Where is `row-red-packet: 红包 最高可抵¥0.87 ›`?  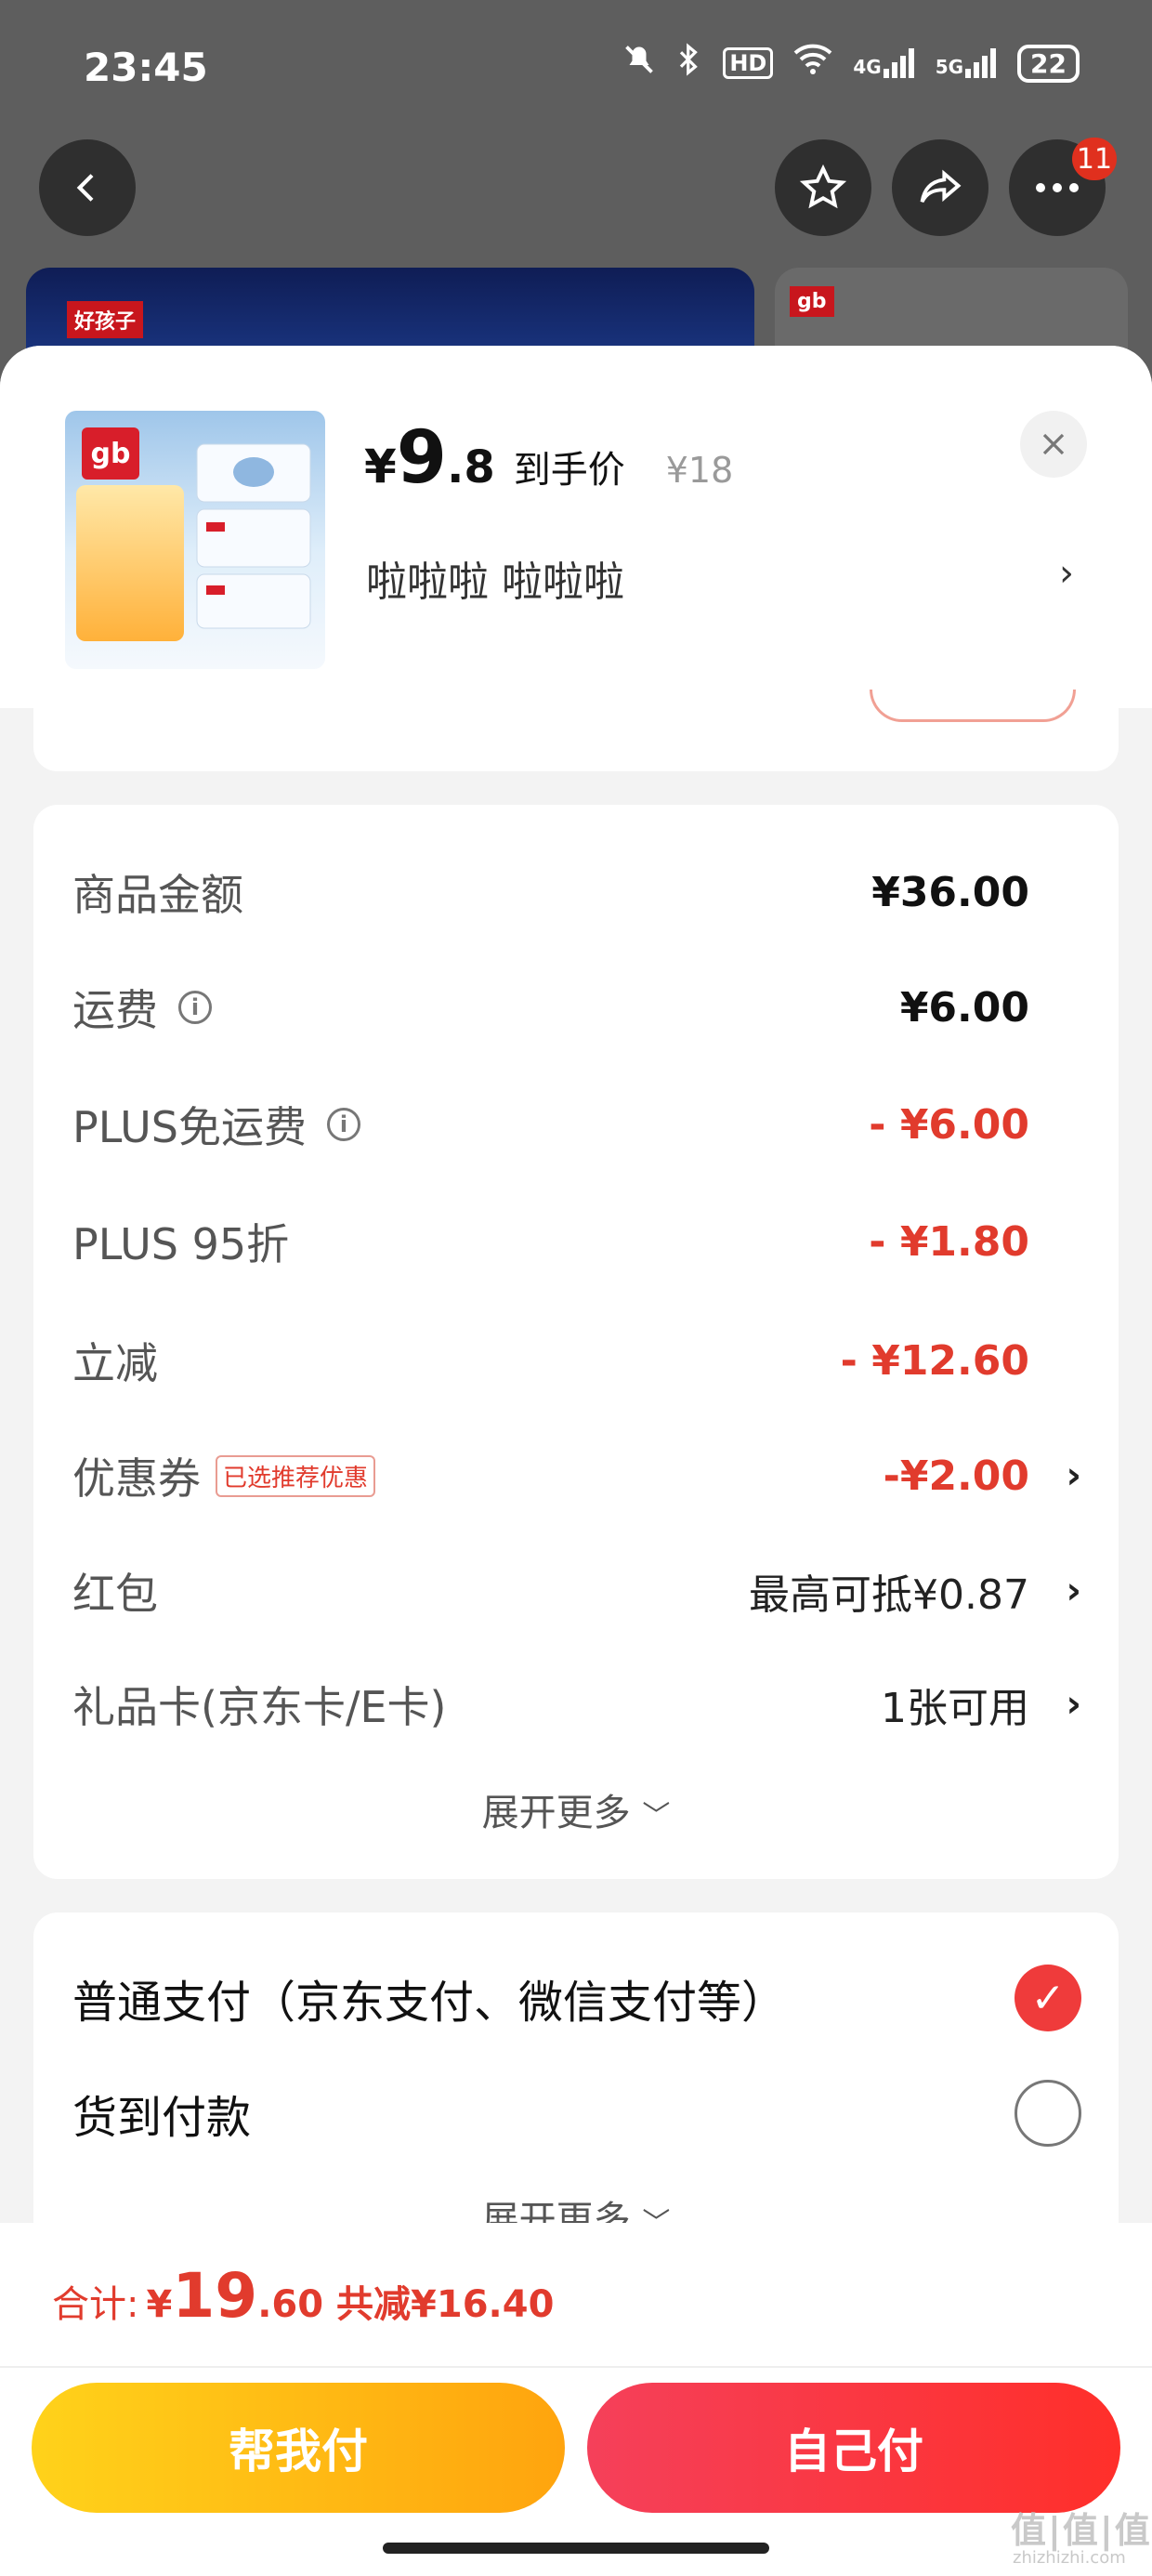 row-red-packet: 红包 最高可抵¥0.87 › is located at coordinates (578, 1591).